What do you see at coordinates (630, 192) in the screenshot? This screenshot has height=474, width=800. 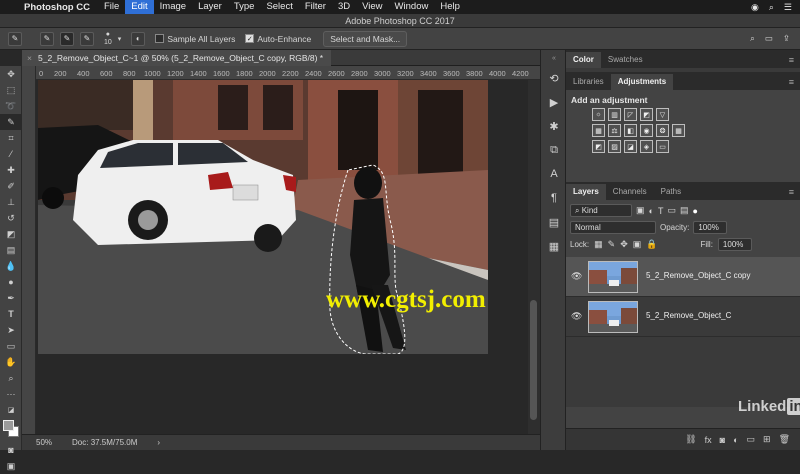 I see `tab-channels: Channels` at bounding box center [630, 192].